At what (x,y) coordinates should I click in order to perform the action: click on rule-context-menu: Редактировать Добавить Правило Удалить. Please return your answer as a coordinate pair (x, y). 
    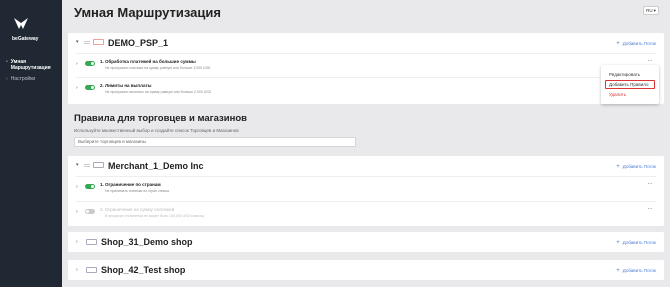
    Looking at the image, I should click on (630, 84).